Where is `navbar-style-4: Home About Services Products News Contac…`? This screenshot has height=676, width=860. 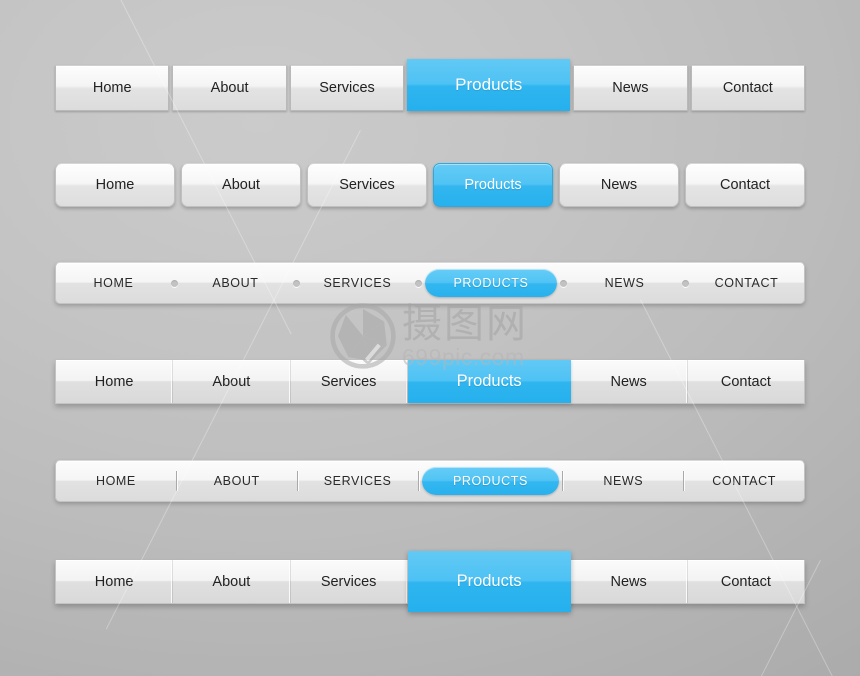 navbar-style-4: Home About Services Products News Contac… is located at coordinates (430, 382).